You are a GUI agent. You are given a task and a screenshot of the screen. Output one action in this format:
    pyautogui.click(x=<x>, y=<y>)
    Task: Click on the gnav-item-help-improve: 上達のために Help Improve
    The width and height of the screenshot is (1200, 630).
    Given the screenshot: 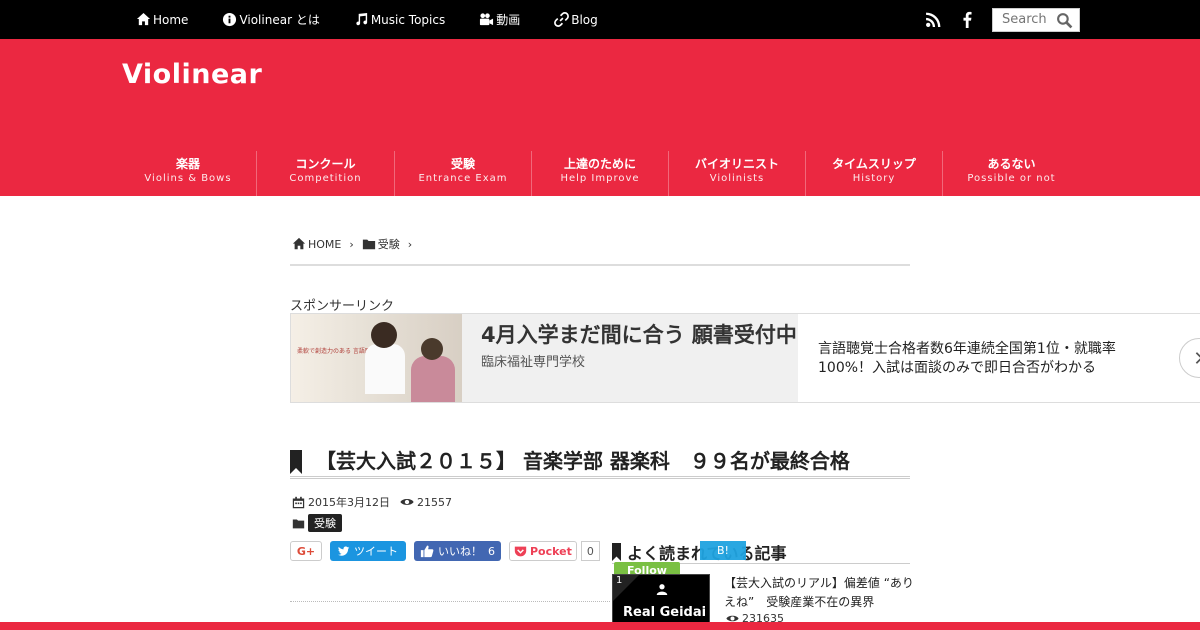 What is the action you would take?
    pyautogui.click(x=600, y=173)
    